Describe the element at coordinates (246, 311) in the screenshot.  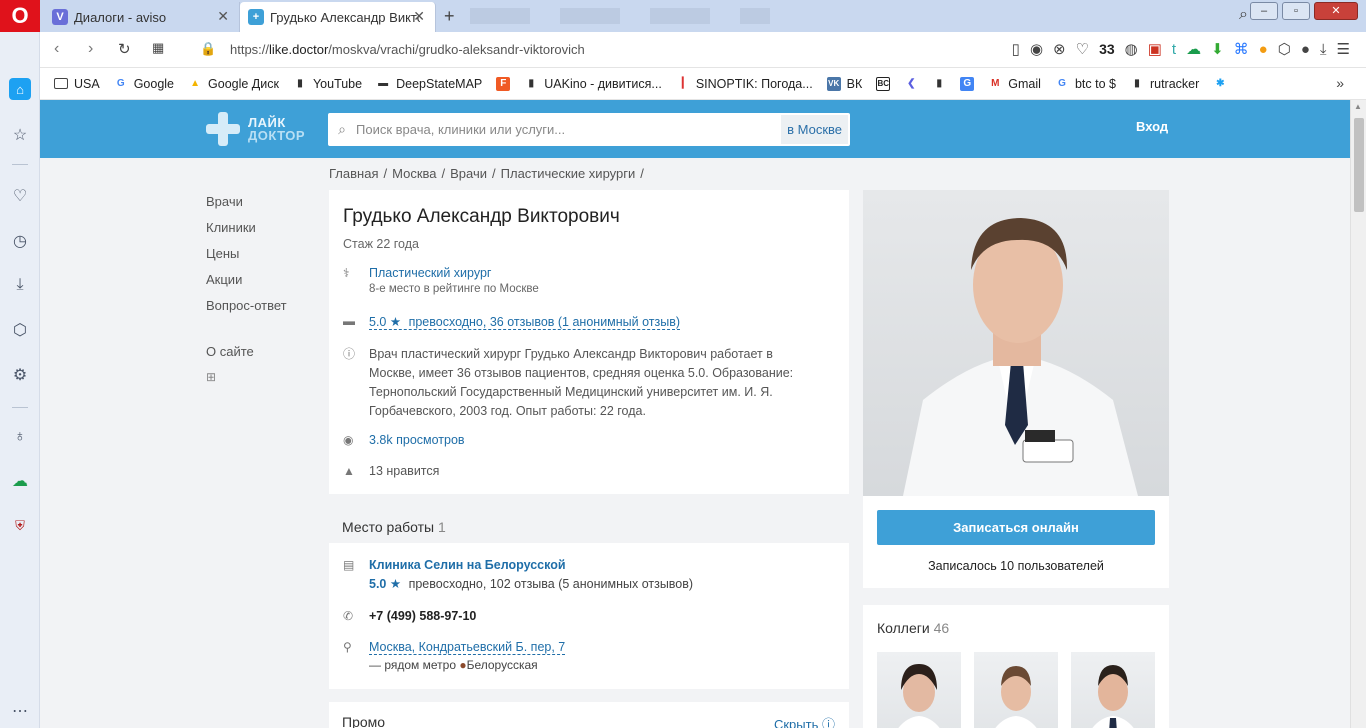
I see `nav-qa: Вопрос-ответ` at that location.